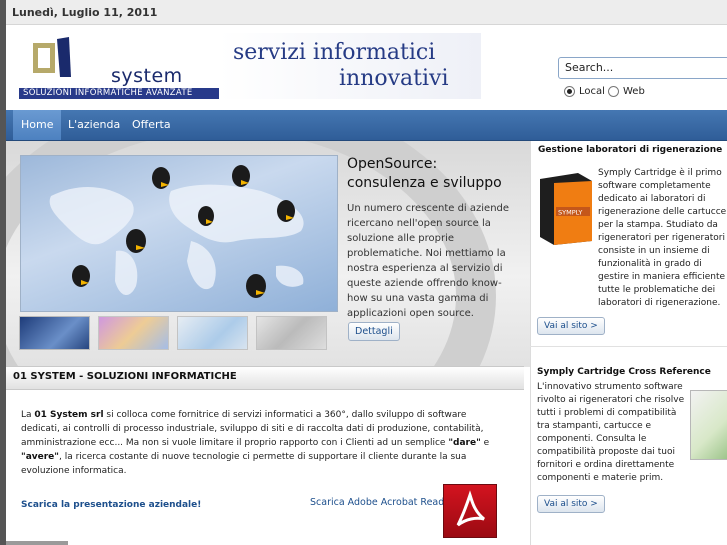 Image resolution: width=727 pixels, height=545 pixels. Describe the element at coordinates (382, 502) in the screenshot. I see `download-acrobat-link: Scarica Adobe Acrobat Reader` at that location.